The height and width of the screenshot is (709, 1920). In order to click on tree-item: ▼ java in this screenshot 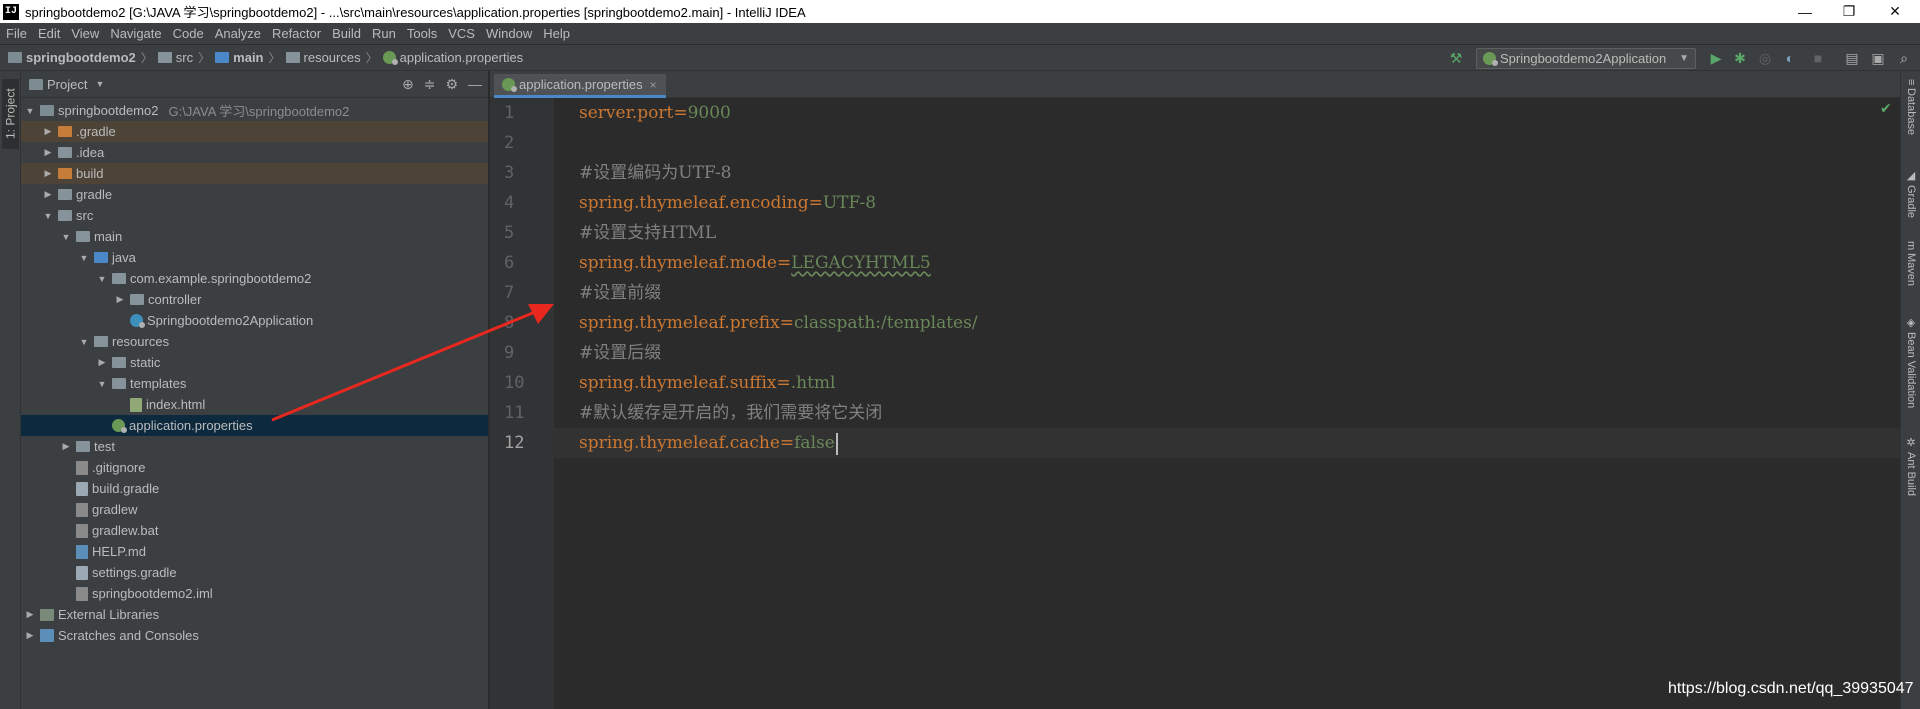, I will do `click(254, 257)`.